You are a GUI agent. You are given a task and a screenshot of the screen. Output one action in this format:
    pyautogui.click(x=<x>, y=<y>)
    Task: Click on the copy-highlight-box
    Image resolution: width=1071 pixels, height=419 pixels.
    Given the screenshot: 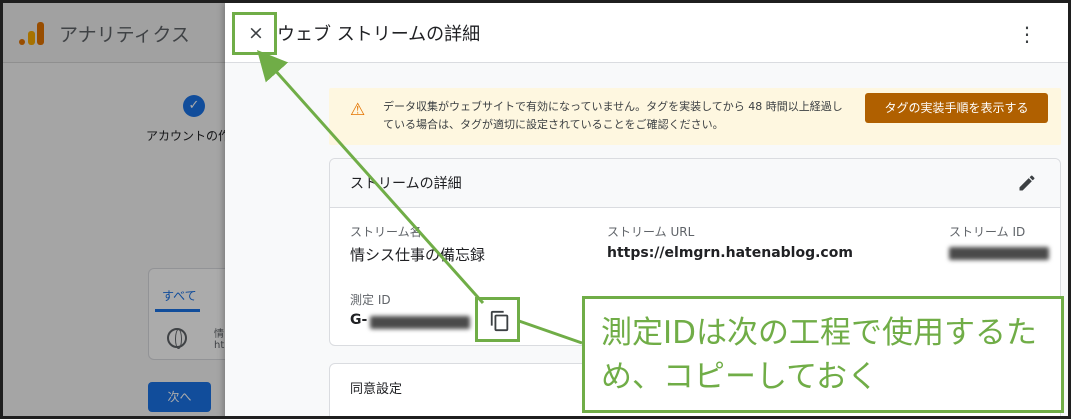 What is the action you would take?
    pyautogui.click(x=497, y=319)
    